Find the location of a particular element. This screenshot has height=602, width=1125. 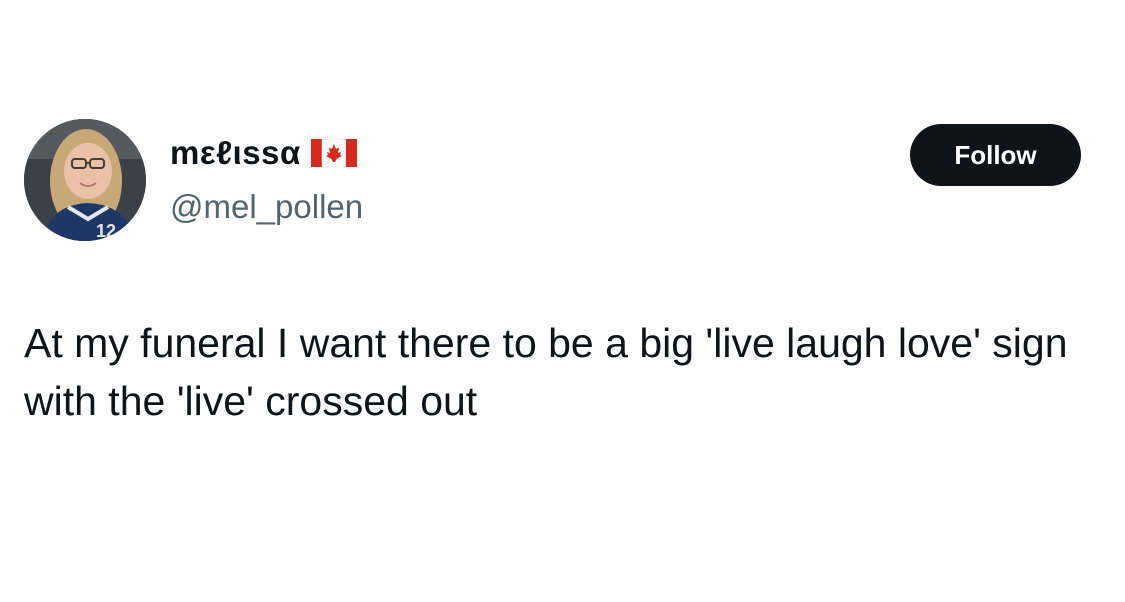

canada-flag-icon is located at coordinates (333, 152).